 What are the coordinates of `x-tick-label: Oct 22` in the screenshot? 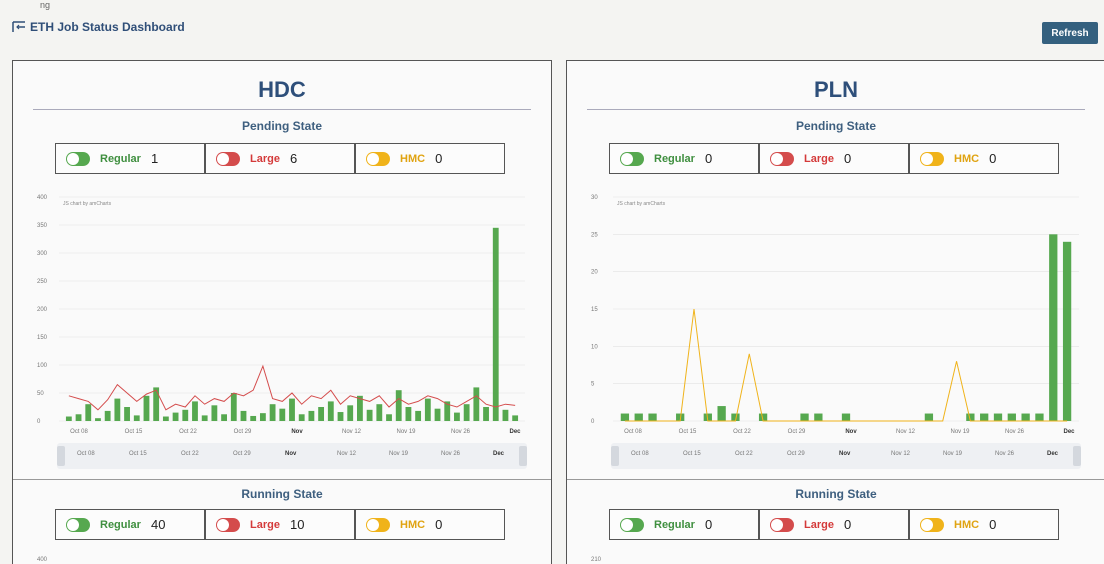 It's located at (188, 432).